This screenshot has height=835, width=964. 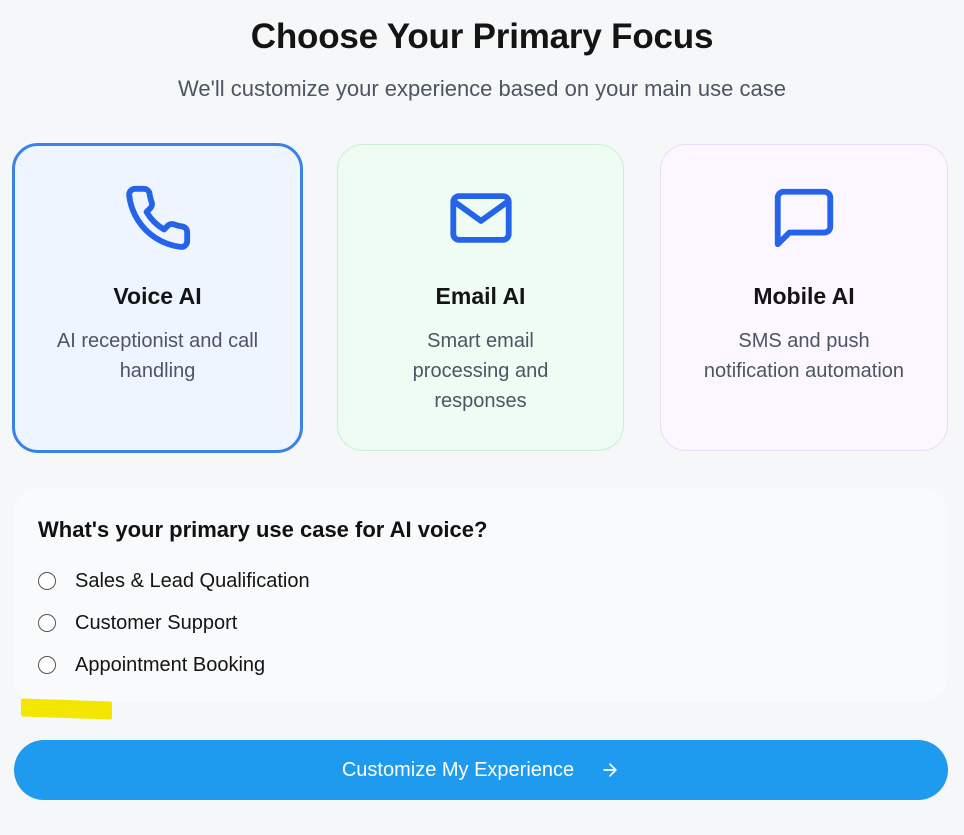 I want to click on card-title: Voice AI, so click(x=157, y=296).